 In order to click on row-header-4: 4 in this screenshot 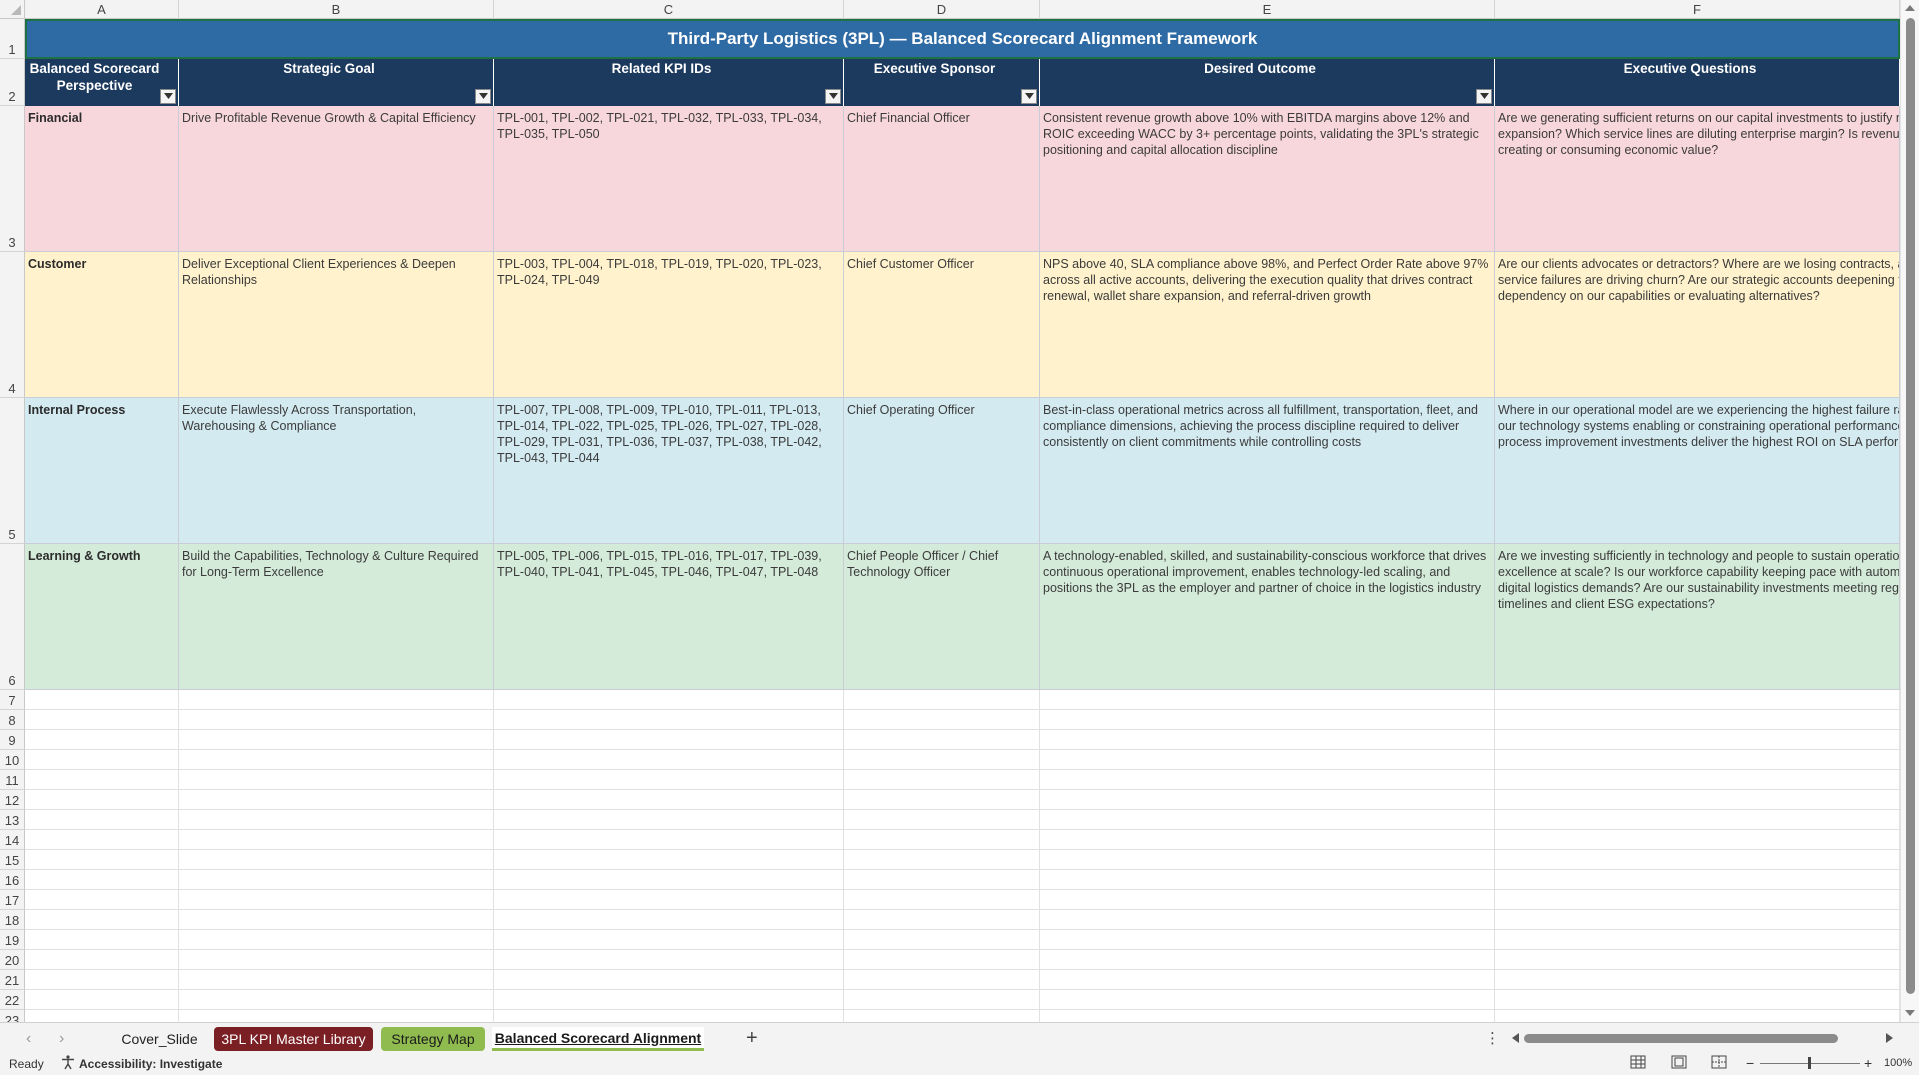, I will do `click(12, 325)`.